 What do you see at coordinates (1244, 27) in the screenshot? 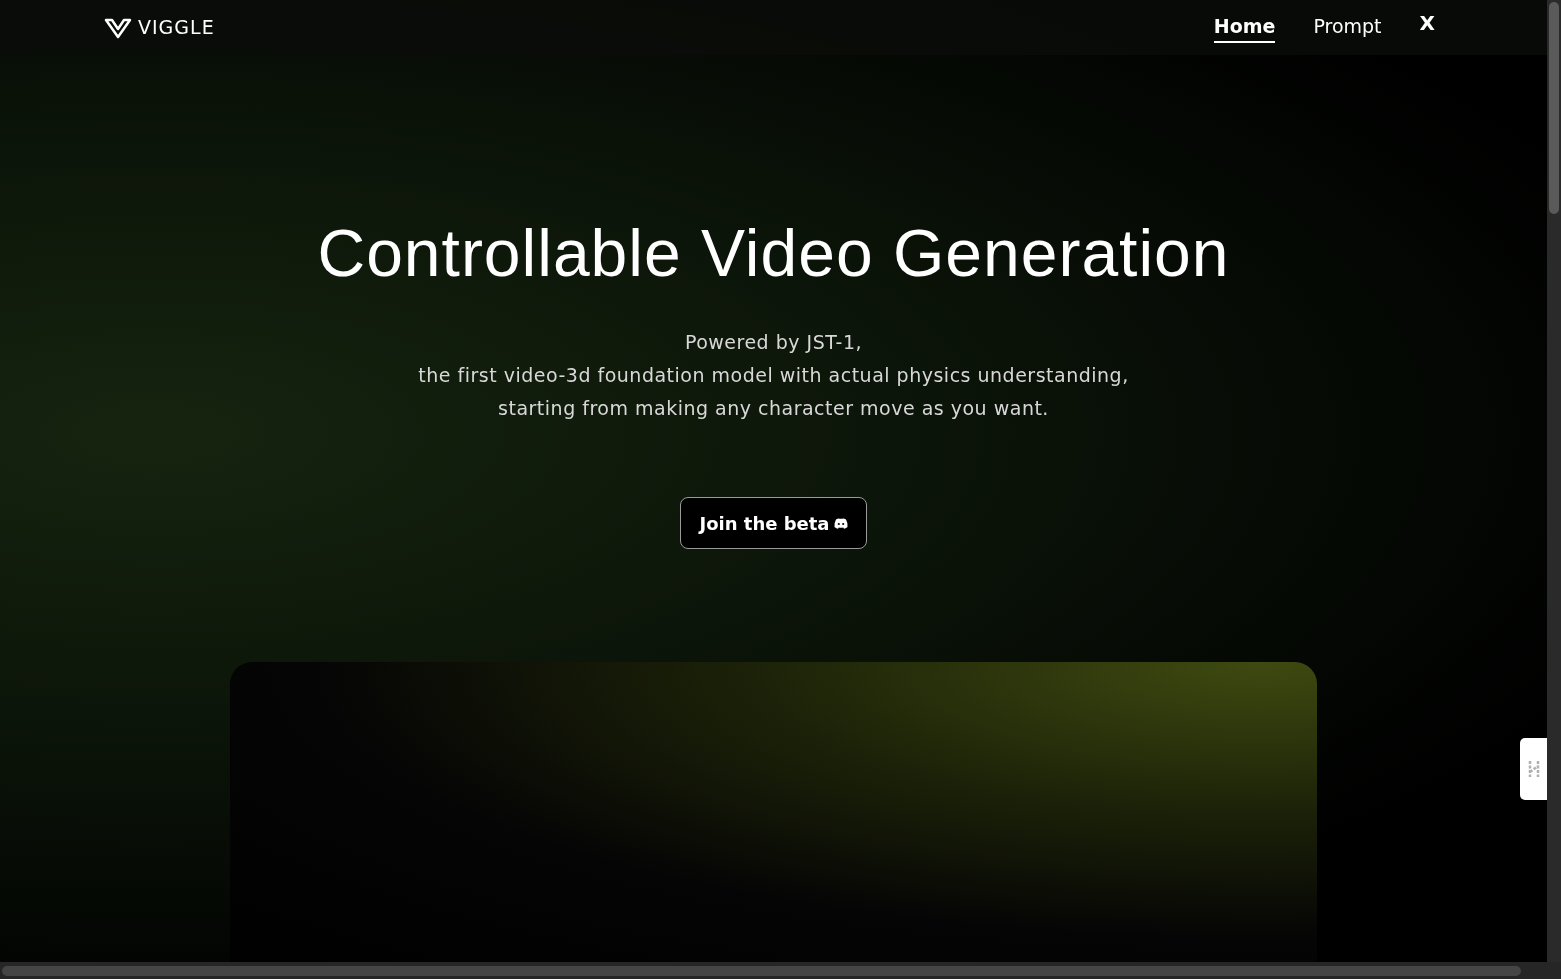
I see `nav-link: Home` at bounding box center [1244, 27].